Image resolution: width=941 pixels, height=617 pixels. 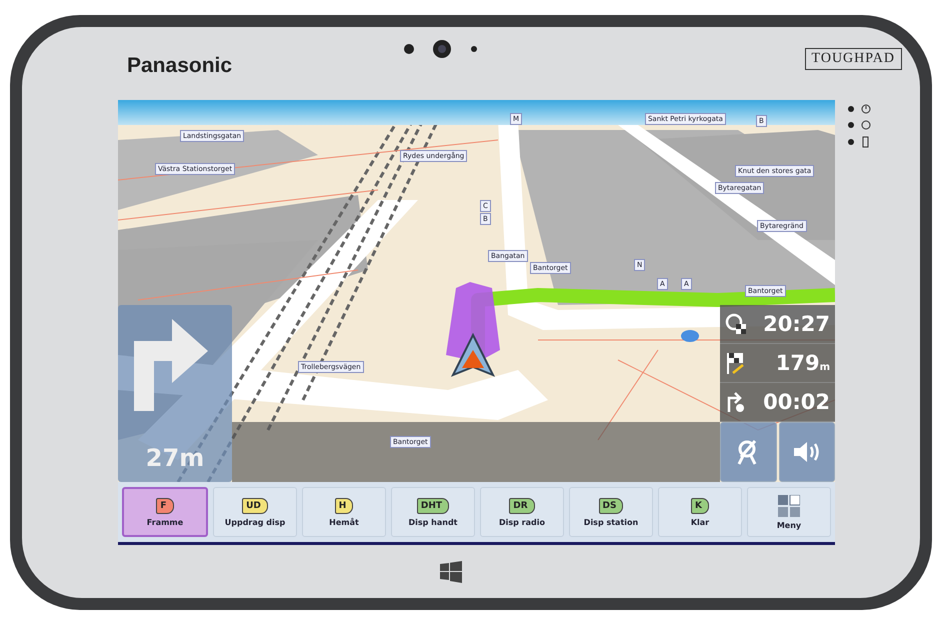 What do you see at coordinates (175, 458) in the screenshot?
I see `turn-distance: 27m` at bounding box center [175, 458].